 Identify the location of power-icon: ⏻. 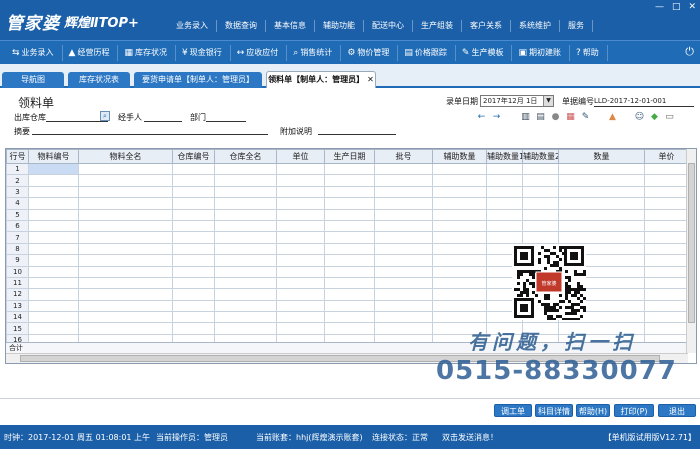
(689, 52).